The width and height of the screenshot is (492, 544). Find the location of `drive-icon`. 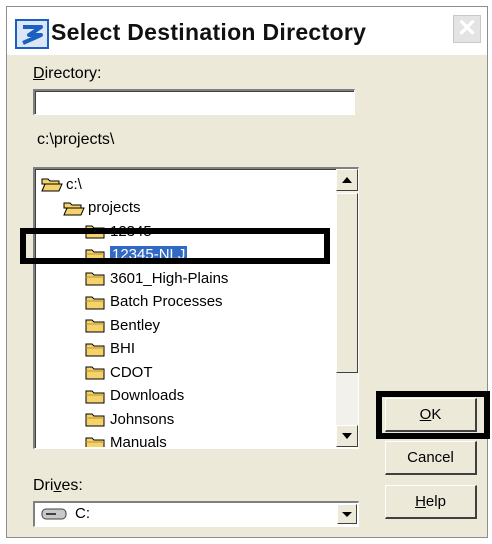

drive-icon is located at coordinates (54, 514).